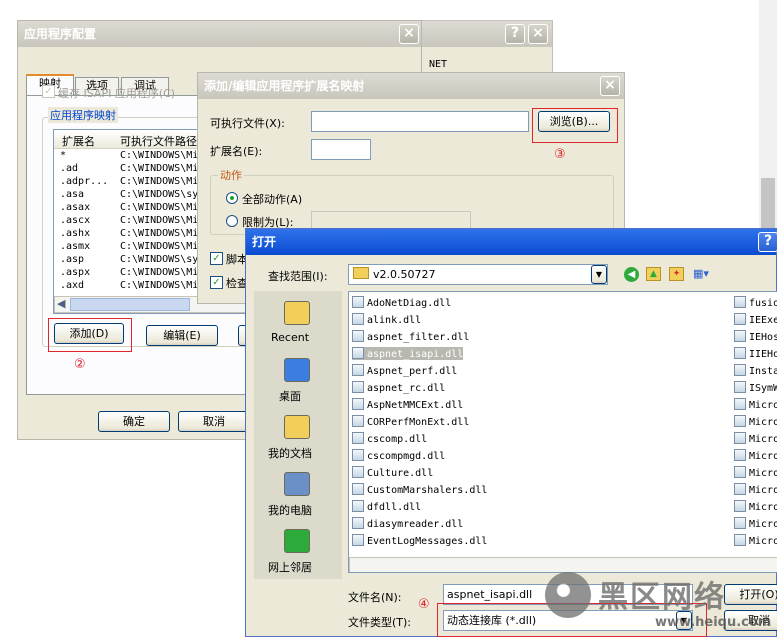  I want to click on file-item: cscompmgd.dll, so click(398, 455).